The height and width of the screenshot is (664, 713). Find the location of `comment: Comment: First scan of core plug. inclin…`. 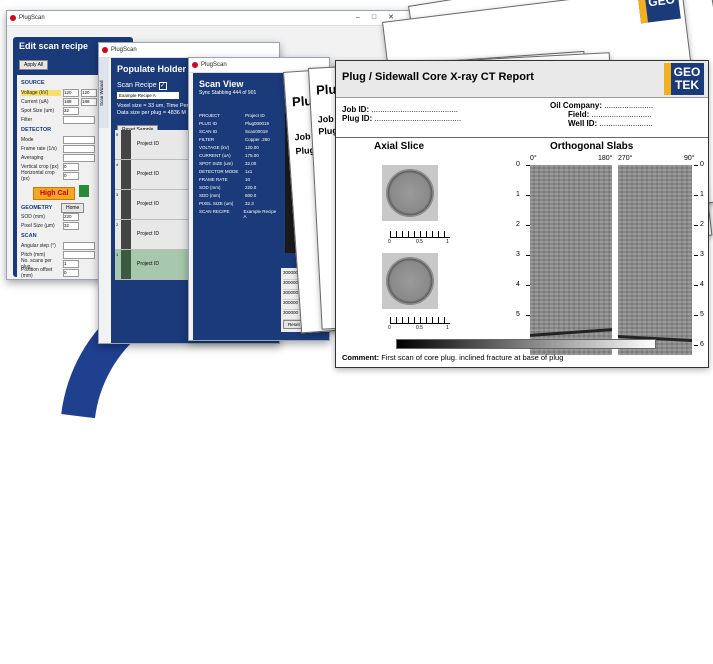

comment: Comment: First scan of core plug. inclin… is located at coordinates (452, 357).